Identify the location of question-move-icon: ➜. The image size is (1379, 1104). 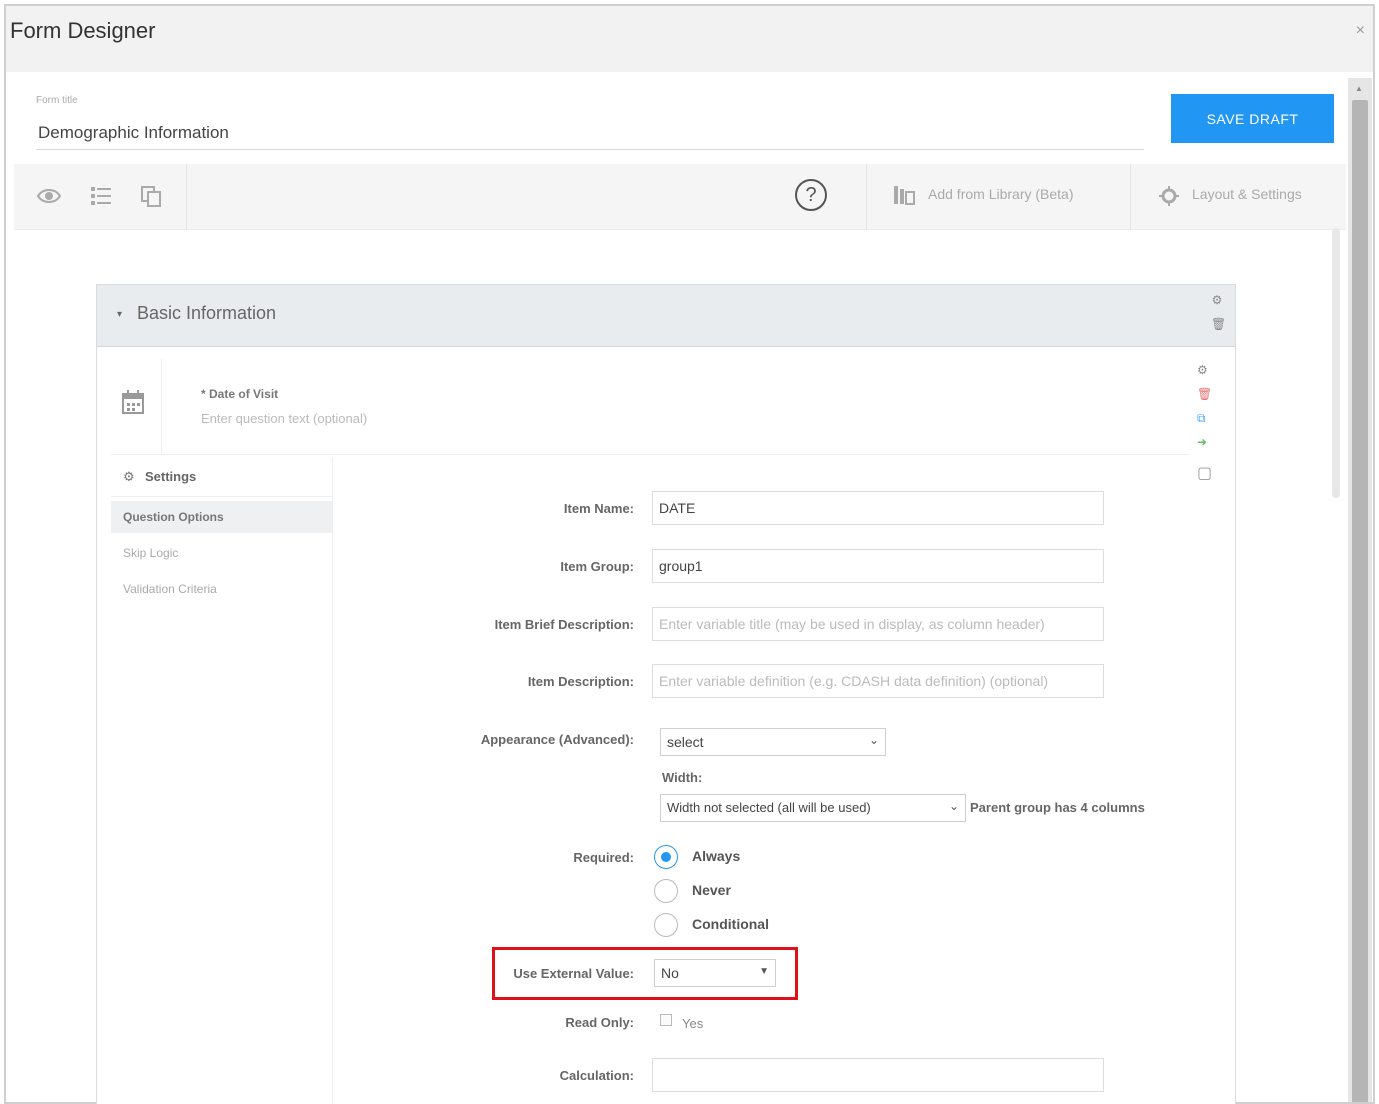
(1202, 442).